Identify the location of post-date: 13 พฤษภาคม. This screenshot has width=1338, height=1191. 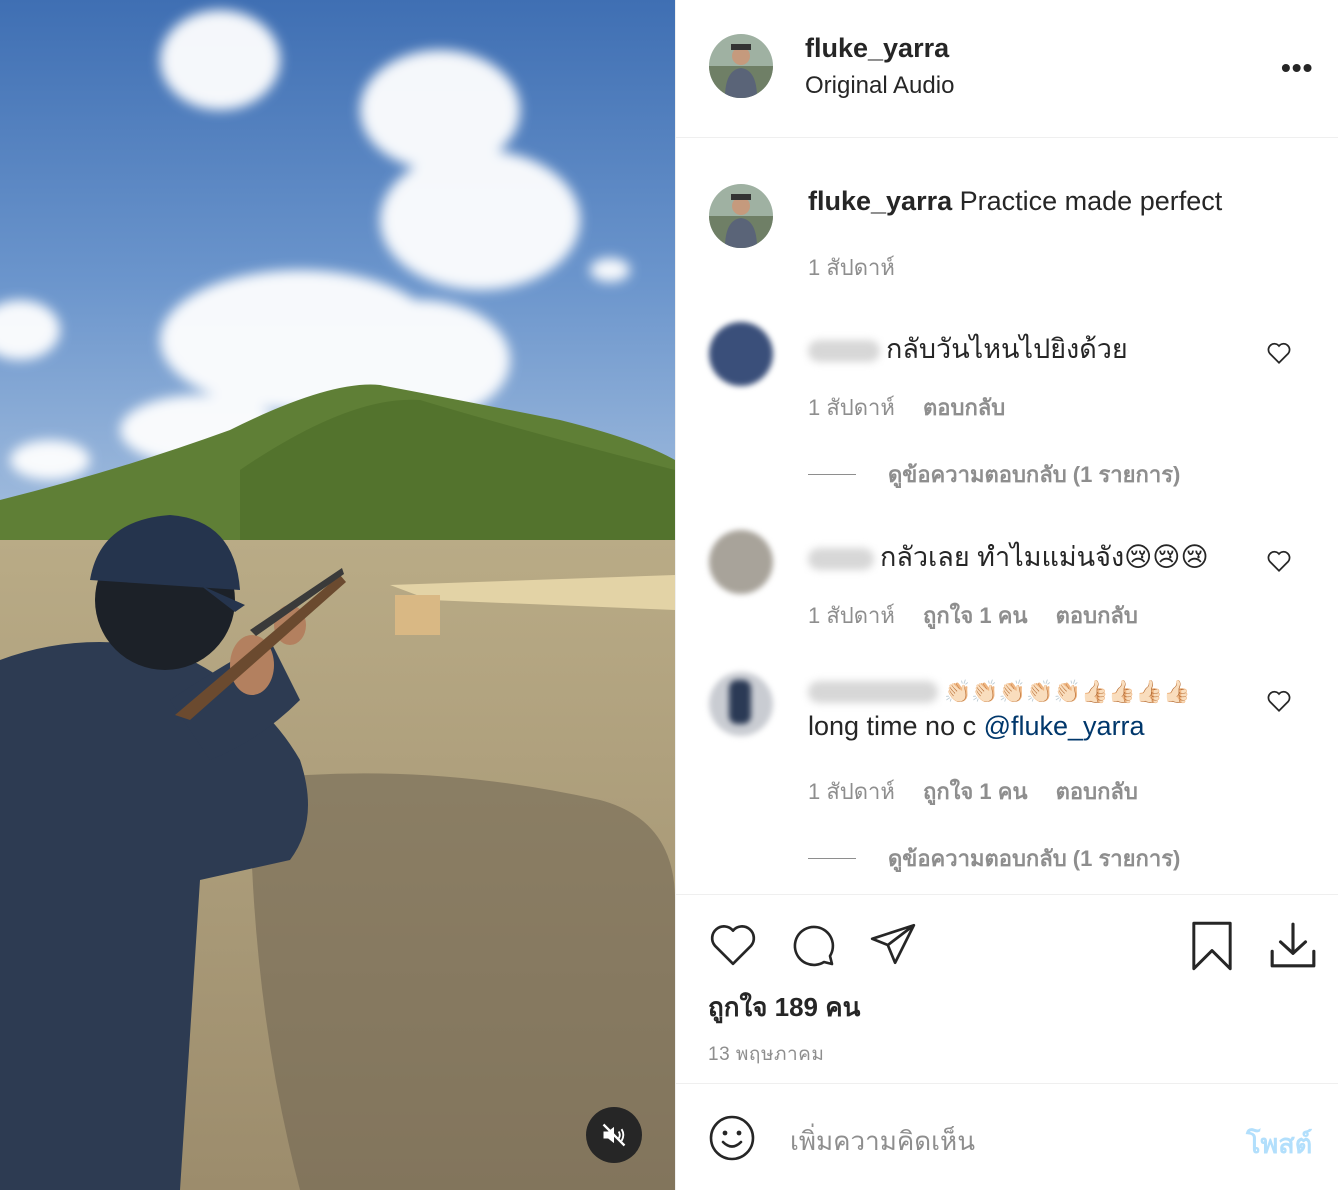
(766, 1054).